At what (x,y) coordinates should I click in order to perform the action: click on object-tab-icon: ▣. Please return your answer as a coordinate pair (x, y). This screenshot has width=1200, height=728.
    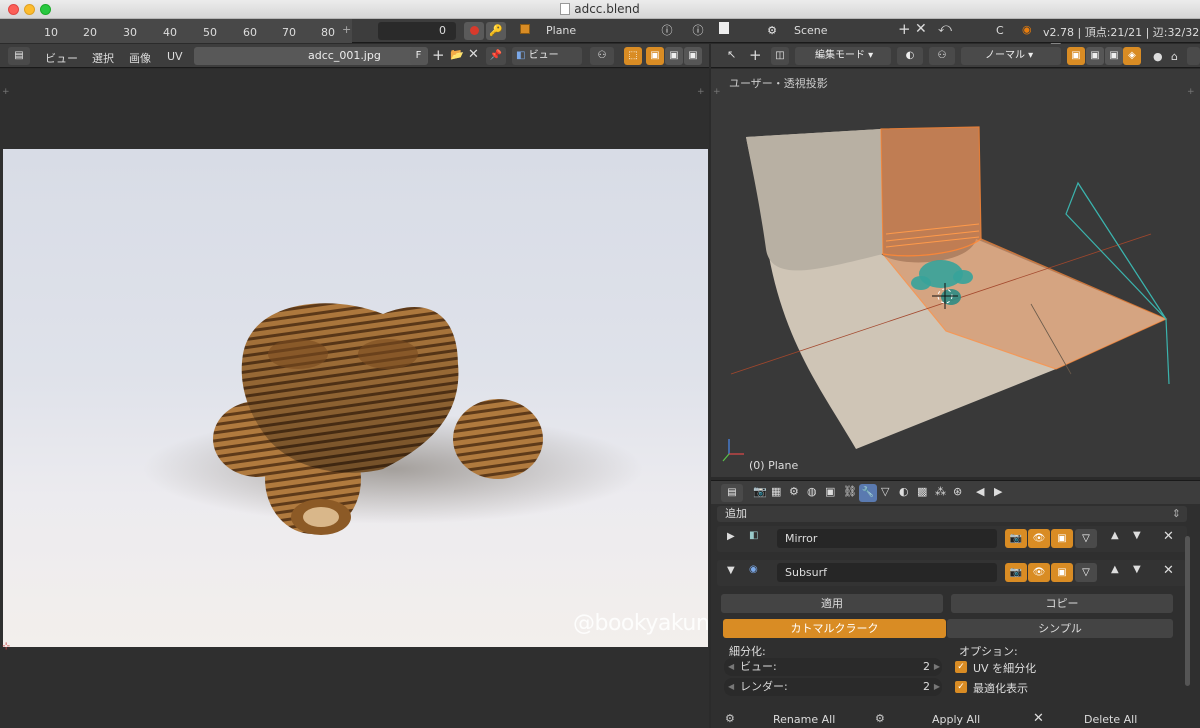
    Looking at the image, I should click on (830, 491).